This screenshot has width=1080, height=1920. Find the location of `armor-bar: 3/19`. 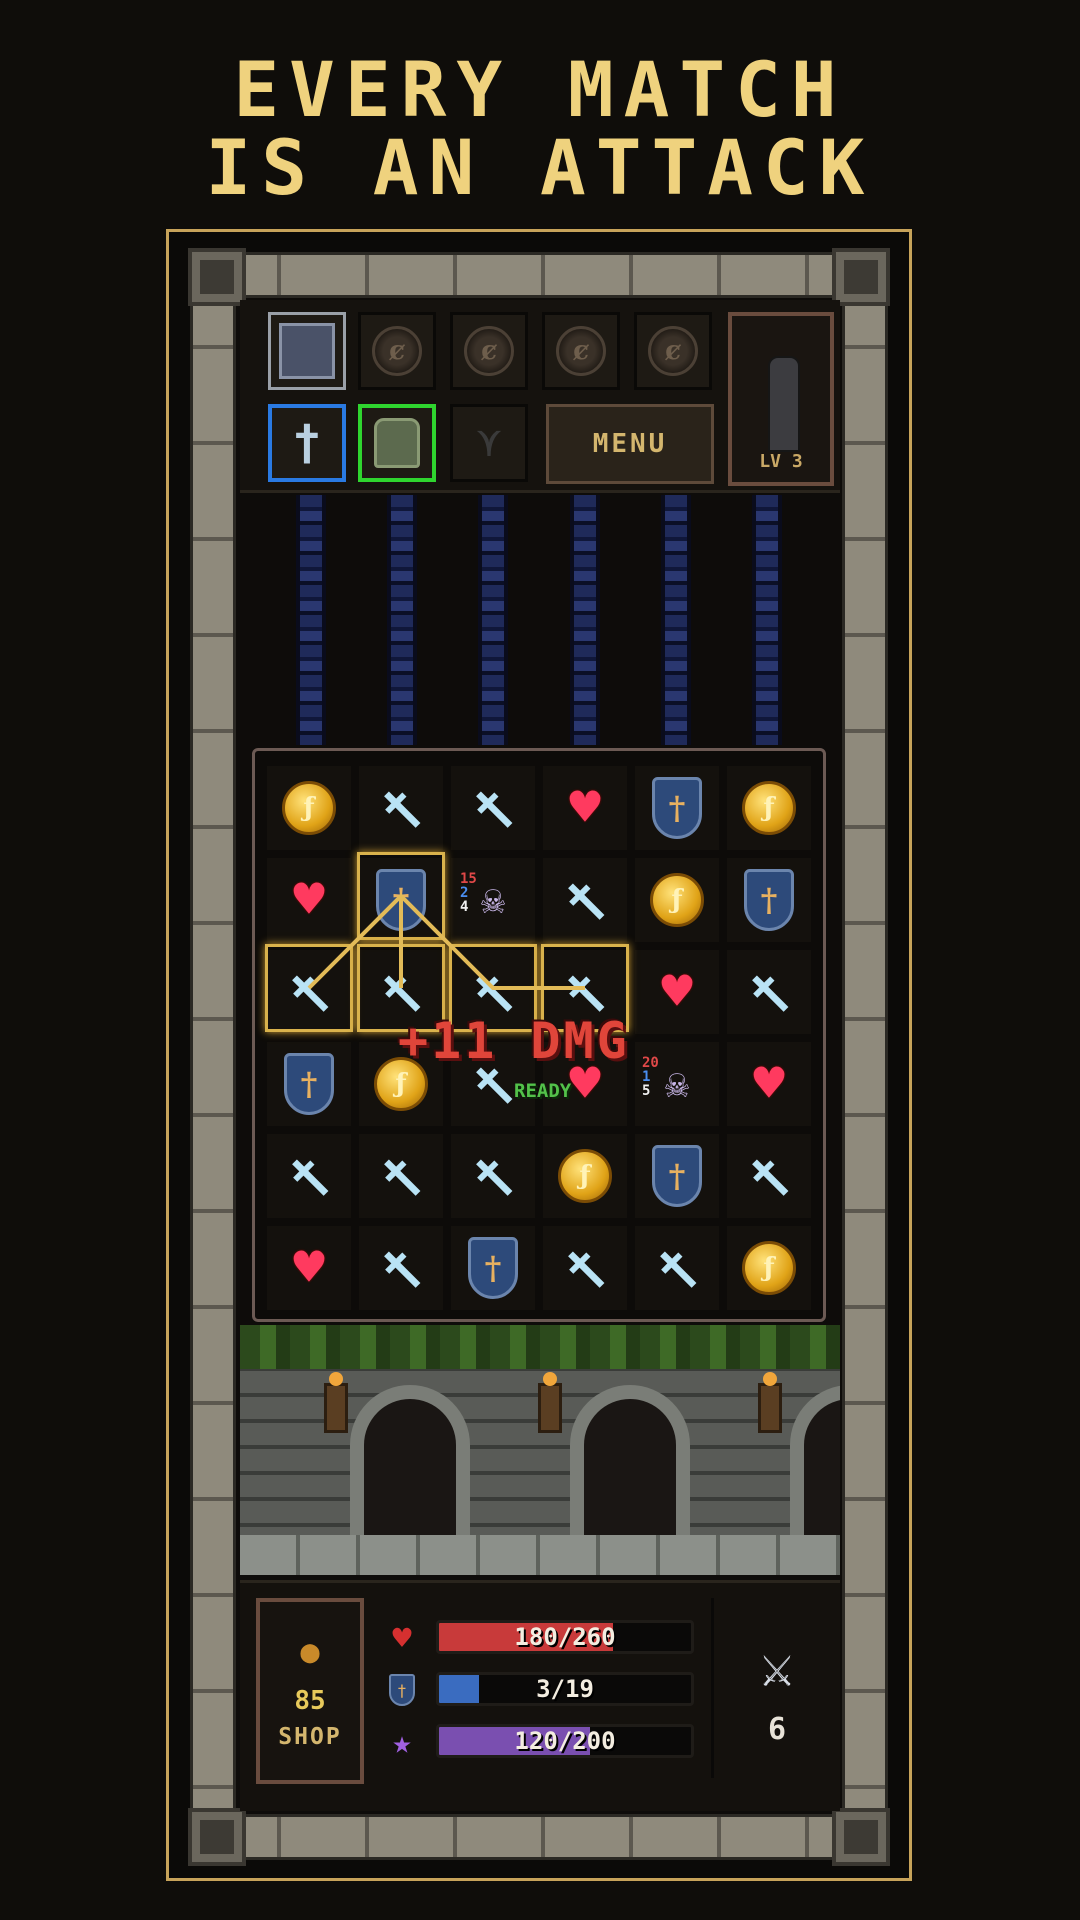

armor-bar: 3/19 is located at coordinates (565, 1689).